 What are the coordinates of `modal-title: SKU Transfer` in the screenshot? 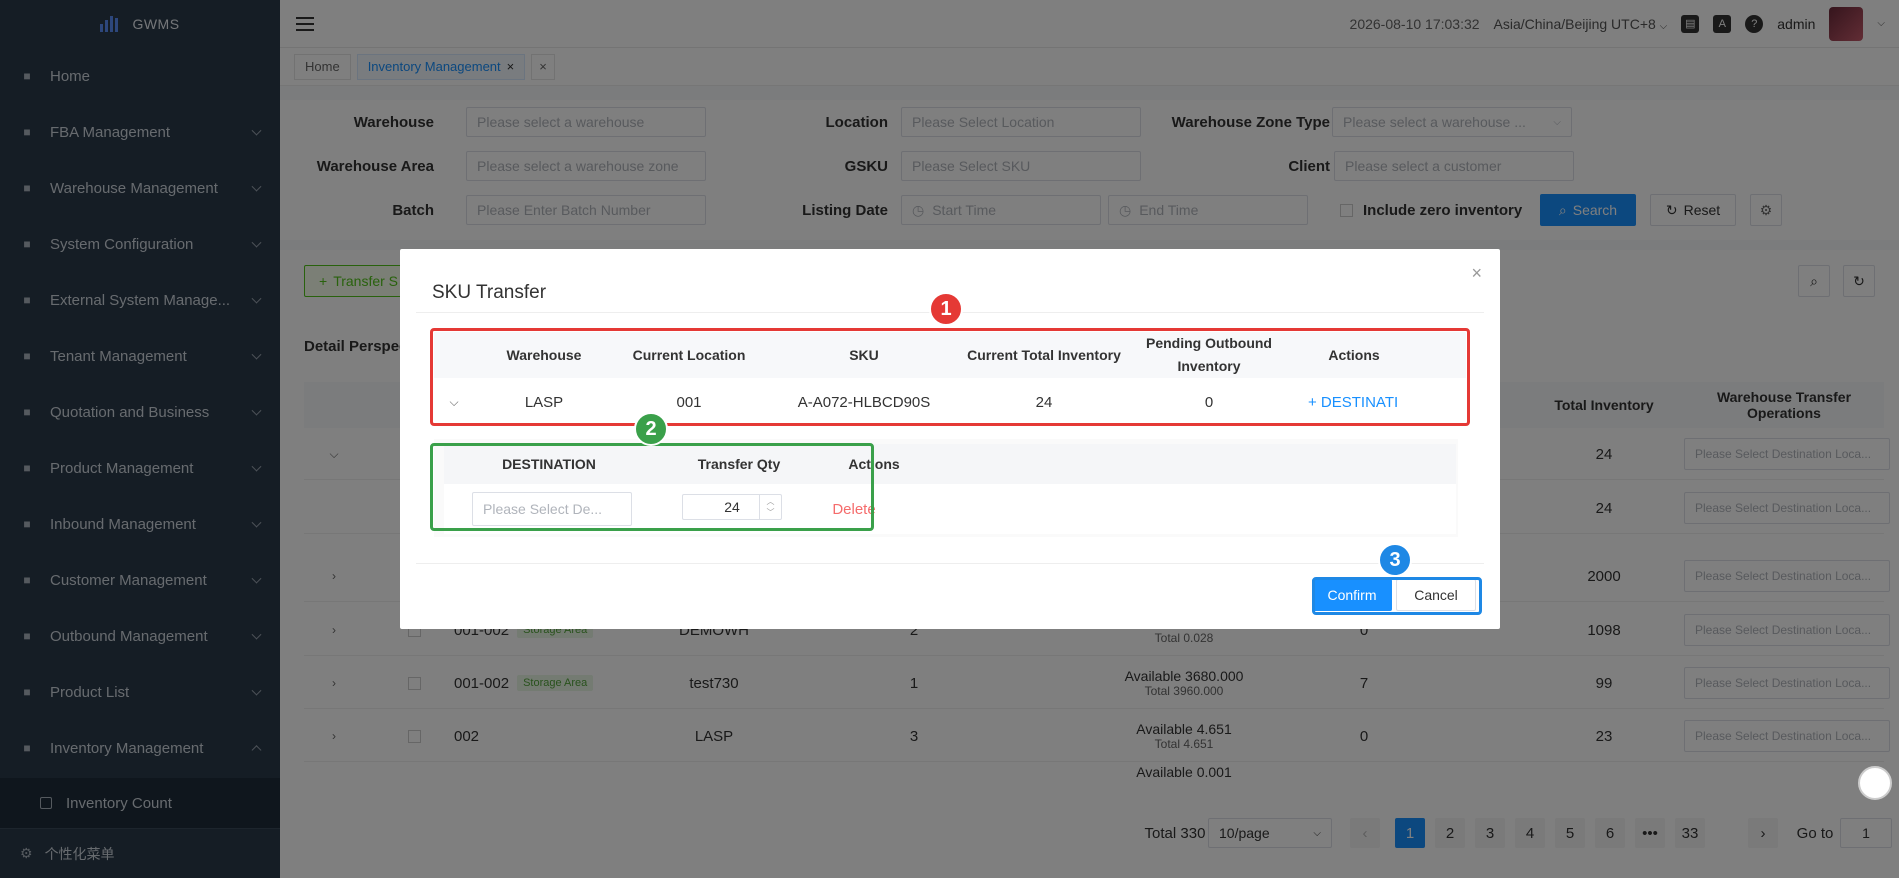 It's located at (489, 292).